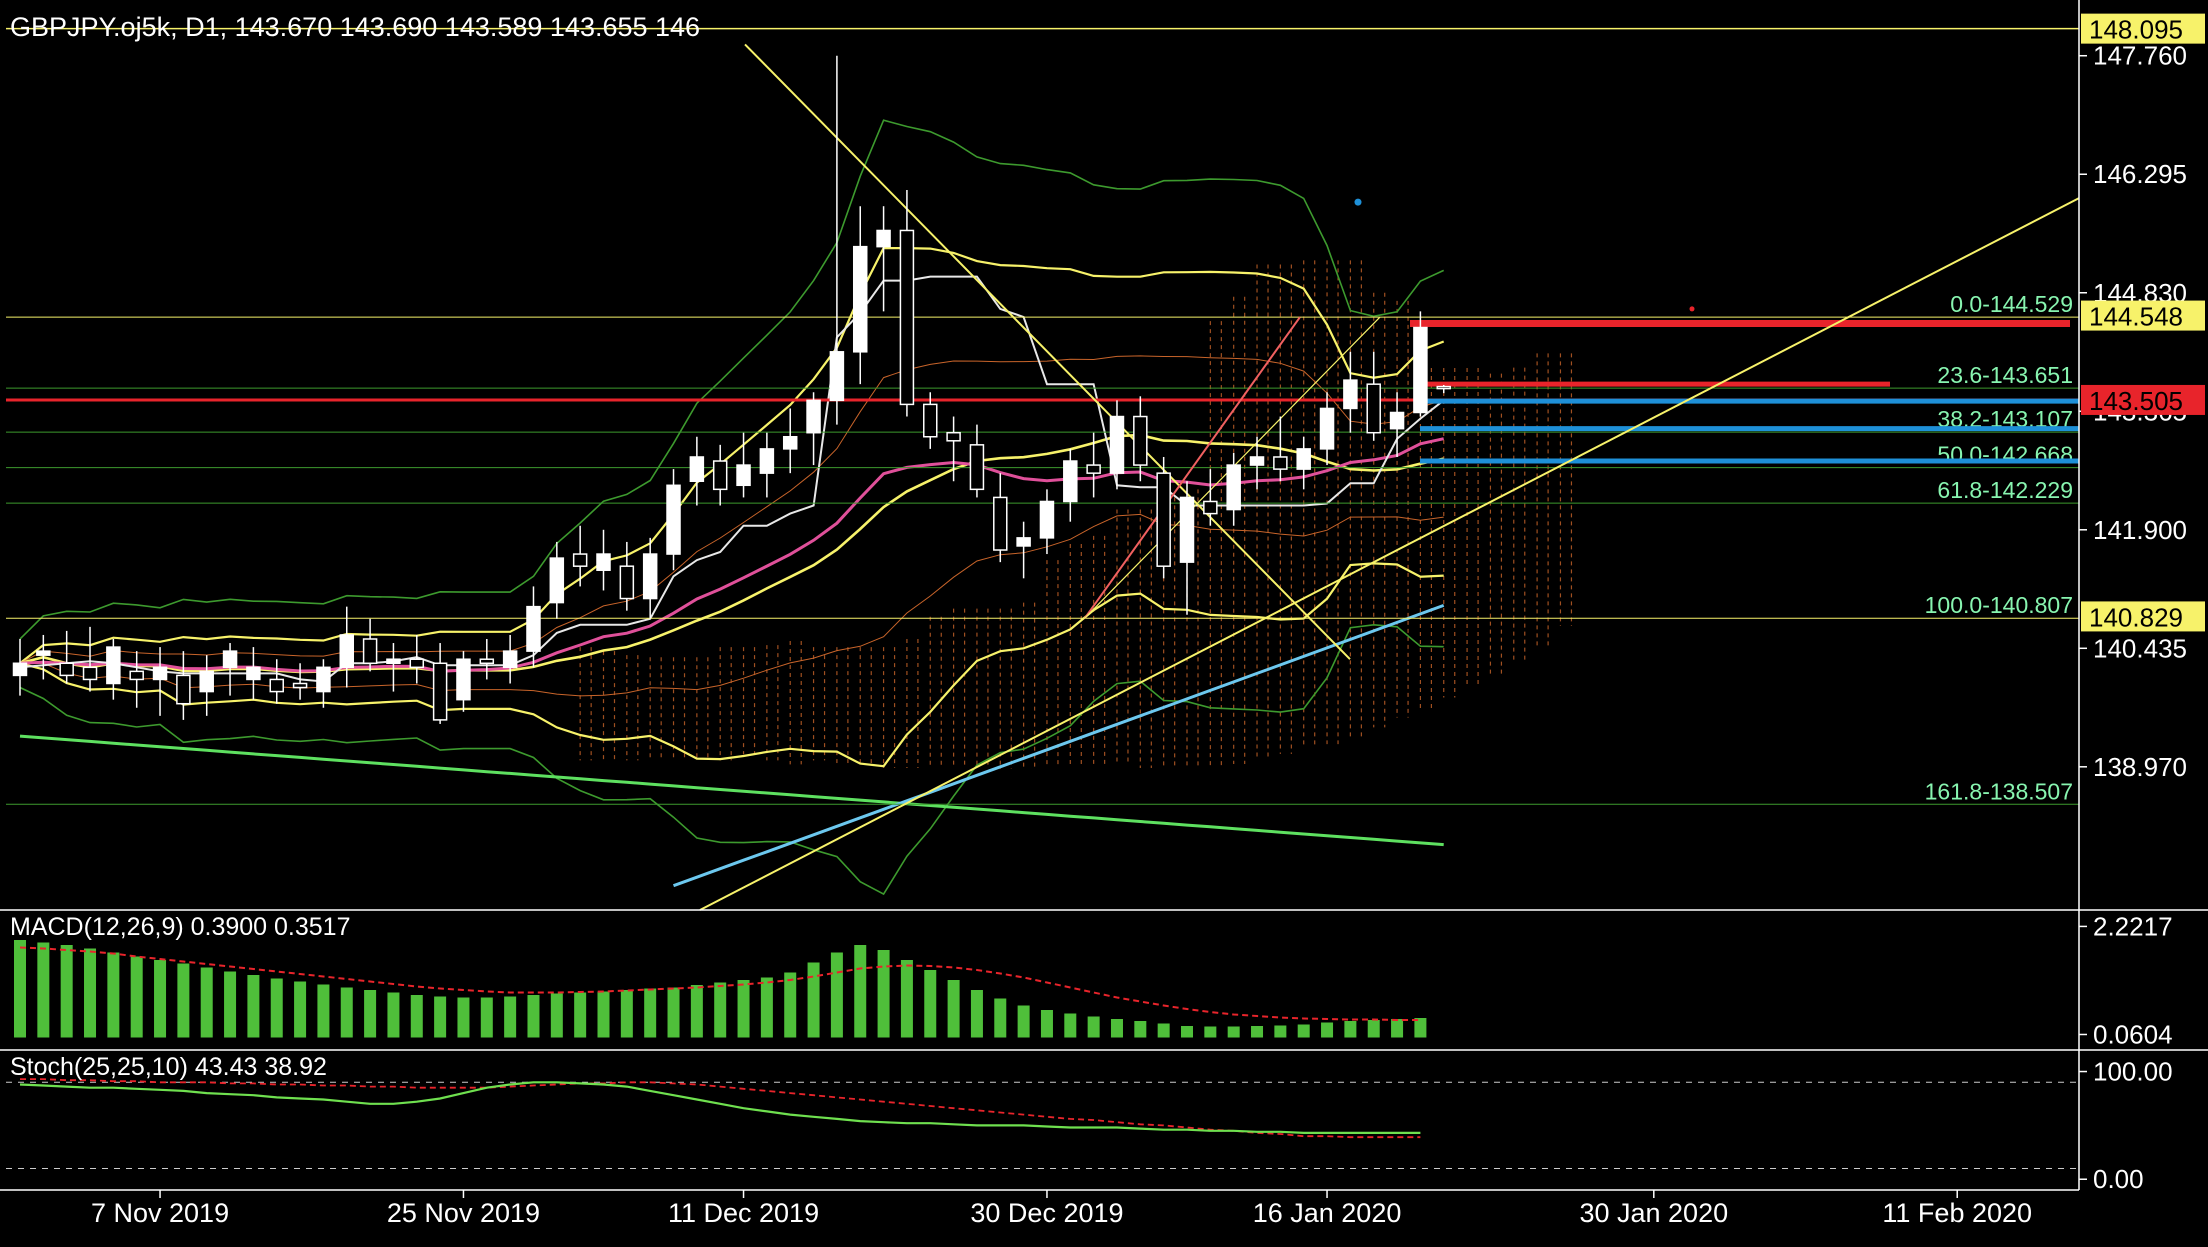  Describe the element at coordinates (1692, 309) in the screenshot. I see `signal-dot` at that location.